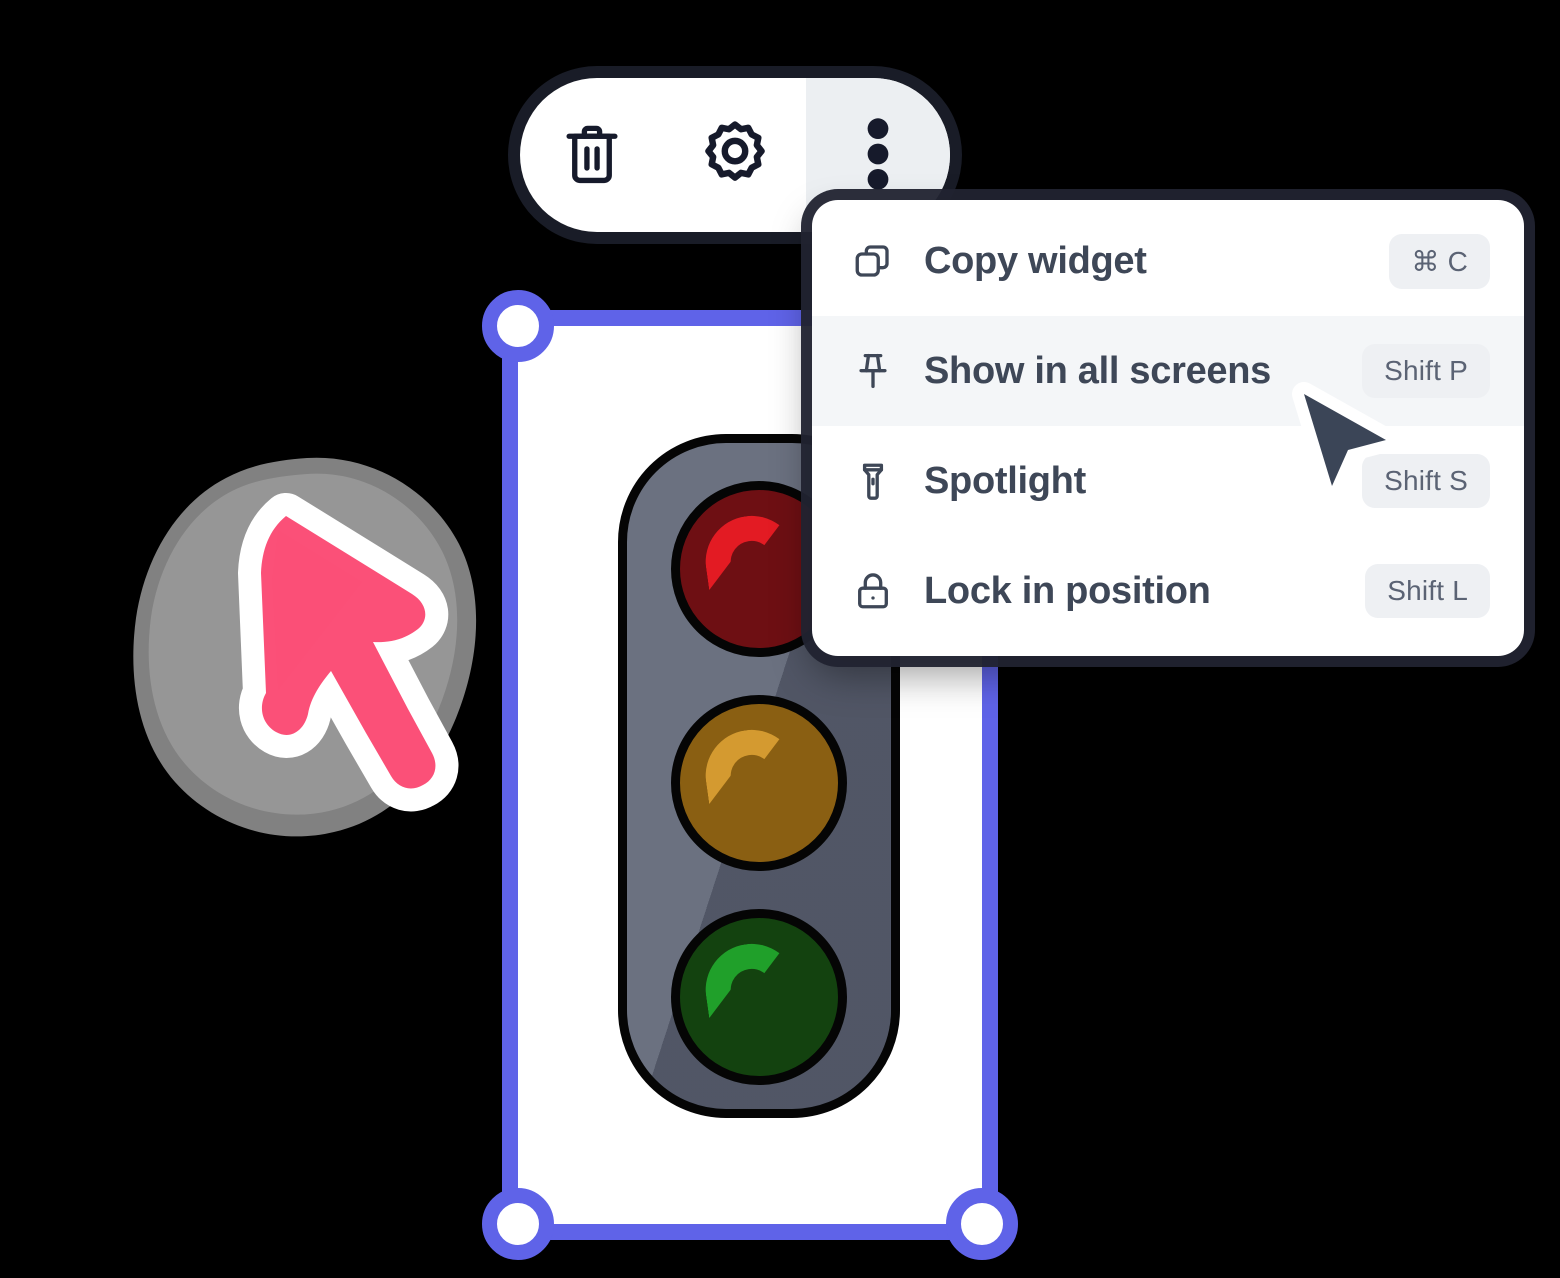 The image size is (1560, 1278). Describe the element at coordinates (1427, 591) in the screenshot. I see `menu-item-shortcut: Shift L` at that location.